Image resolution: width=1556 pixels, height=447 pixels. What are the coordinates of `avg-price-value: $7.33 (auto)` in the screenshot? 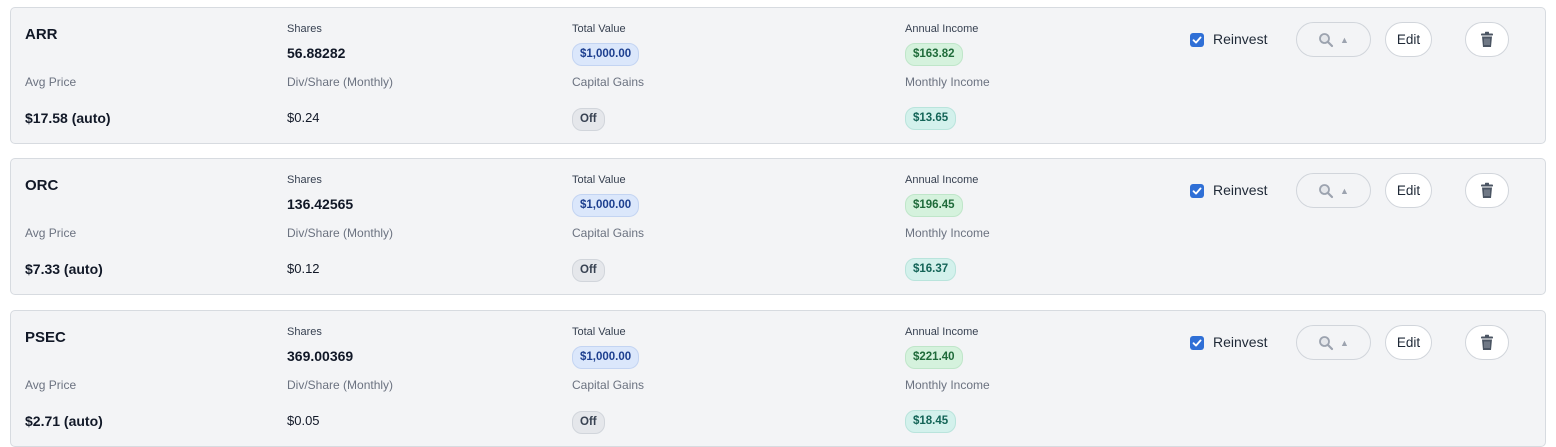 It's located at (64, 269).